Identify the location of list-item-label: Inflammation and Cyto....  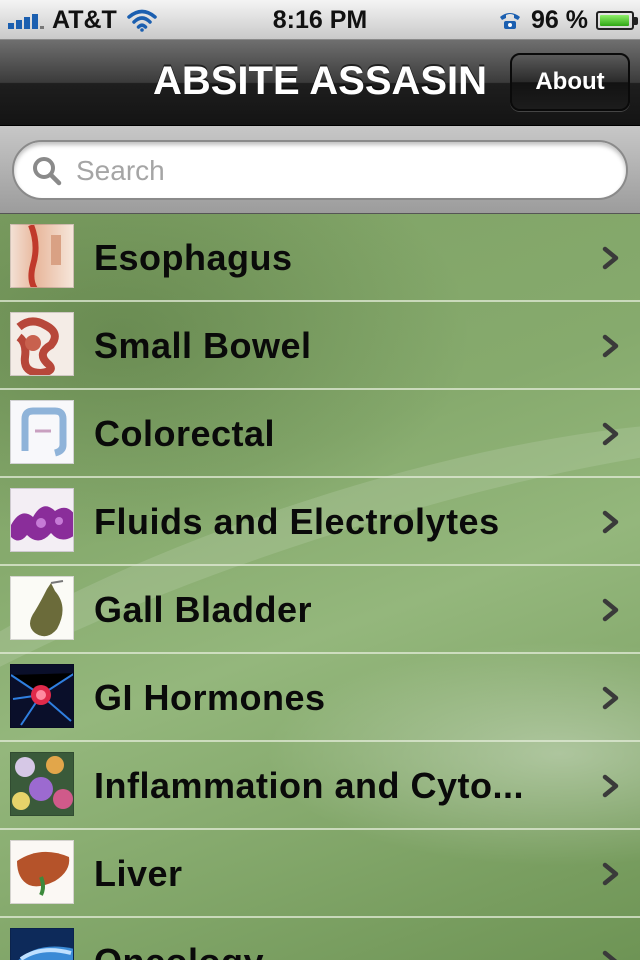
(309, 785).